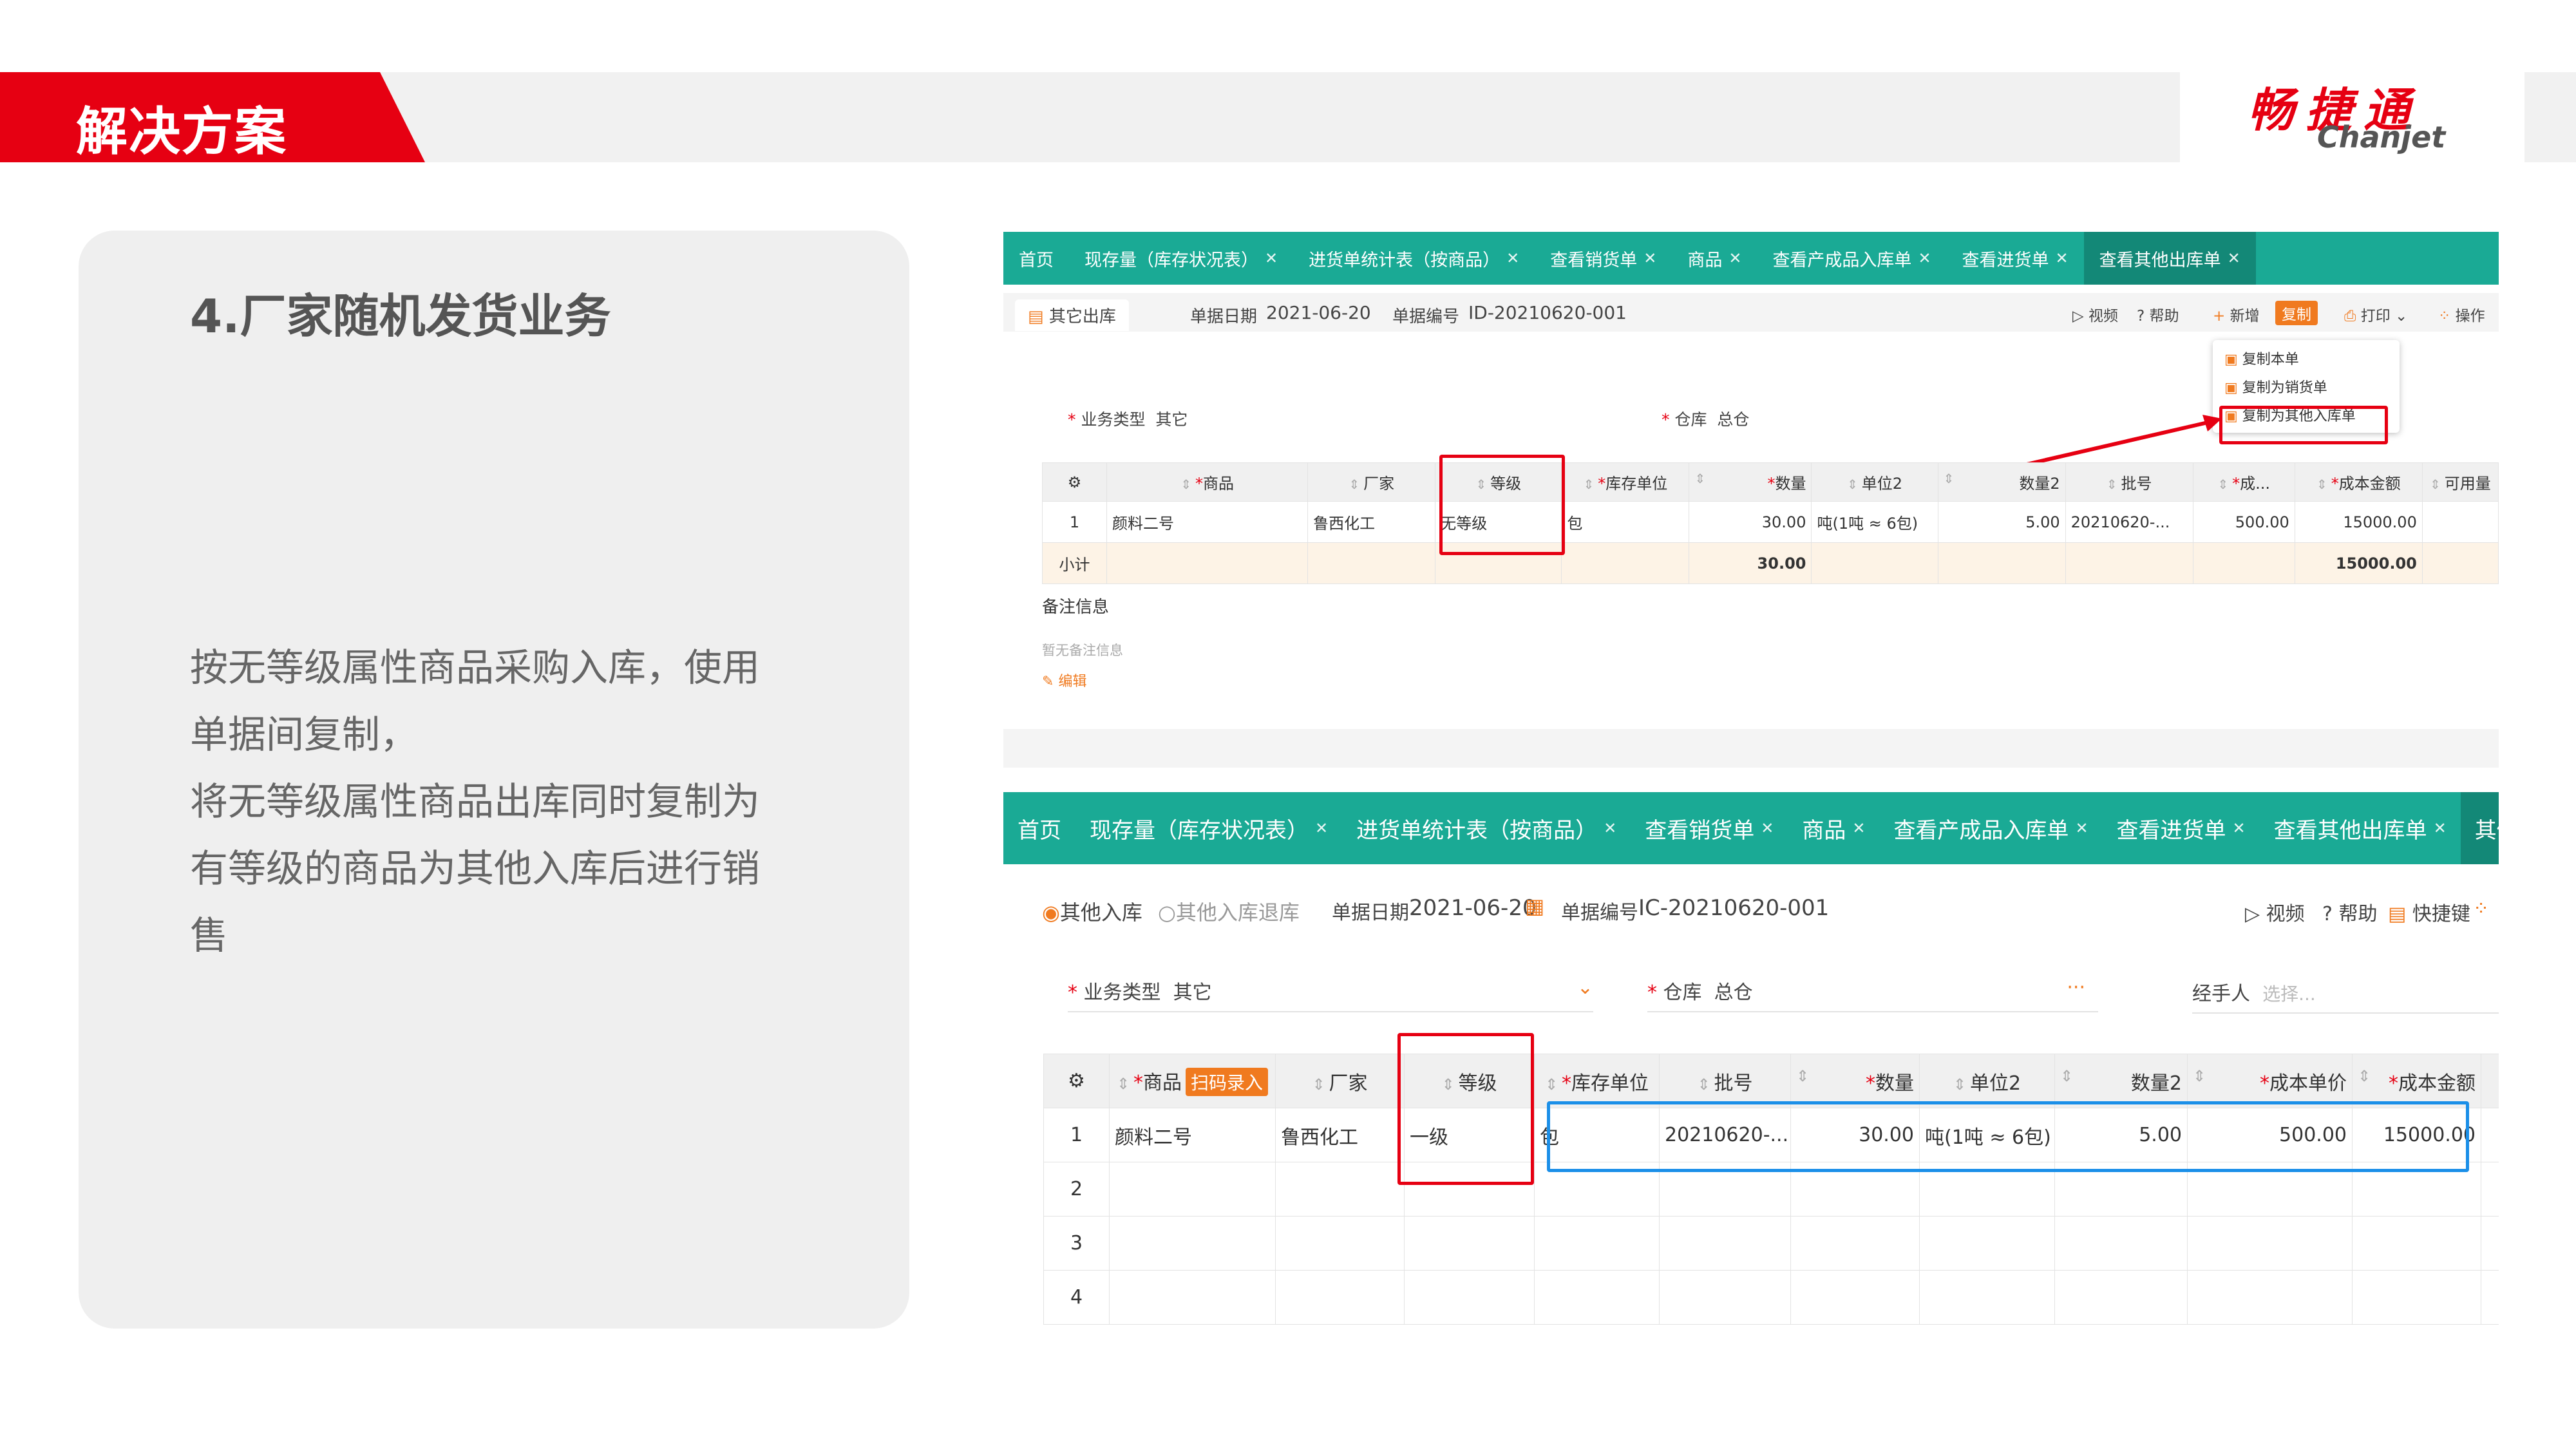 This screenshot has height=1449, width=2576. What do you see at coordinates (476, 802) in the screenshot?
I see `body-line: 将无等级属性商品出库同时复制为` at bounding box center [476, 802].